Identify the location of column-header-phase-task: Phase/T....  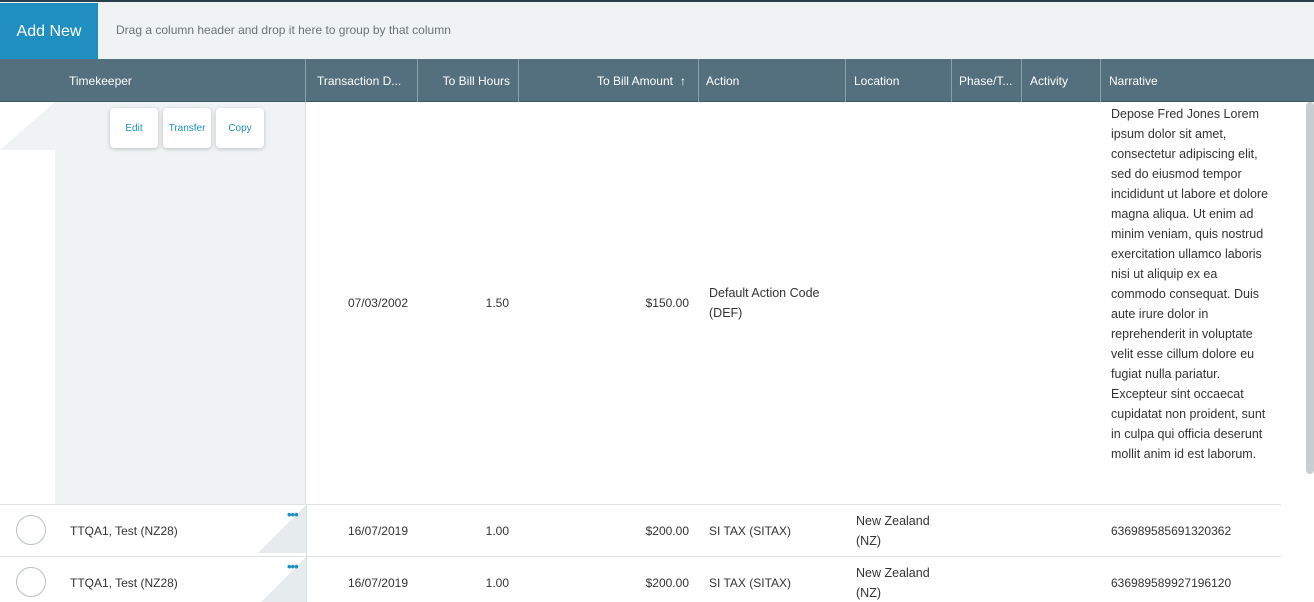
(987, 80).